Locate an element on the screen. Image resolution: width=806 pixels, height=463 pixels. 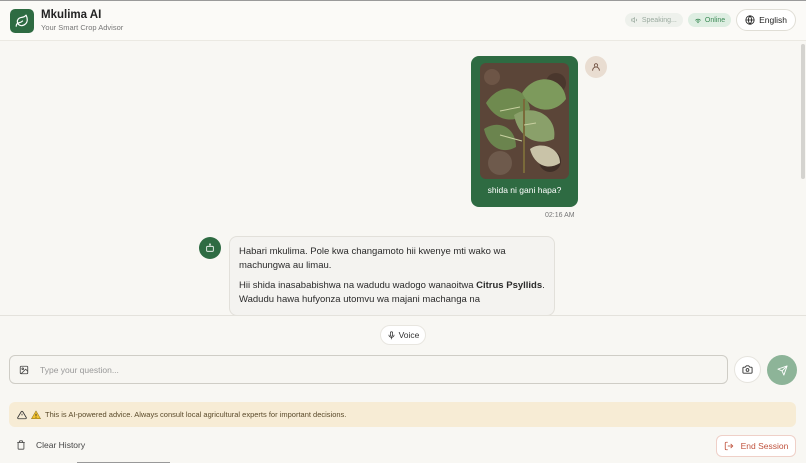
user-message-text: shida ni gani hapa? is located at coordinates (524, 190).